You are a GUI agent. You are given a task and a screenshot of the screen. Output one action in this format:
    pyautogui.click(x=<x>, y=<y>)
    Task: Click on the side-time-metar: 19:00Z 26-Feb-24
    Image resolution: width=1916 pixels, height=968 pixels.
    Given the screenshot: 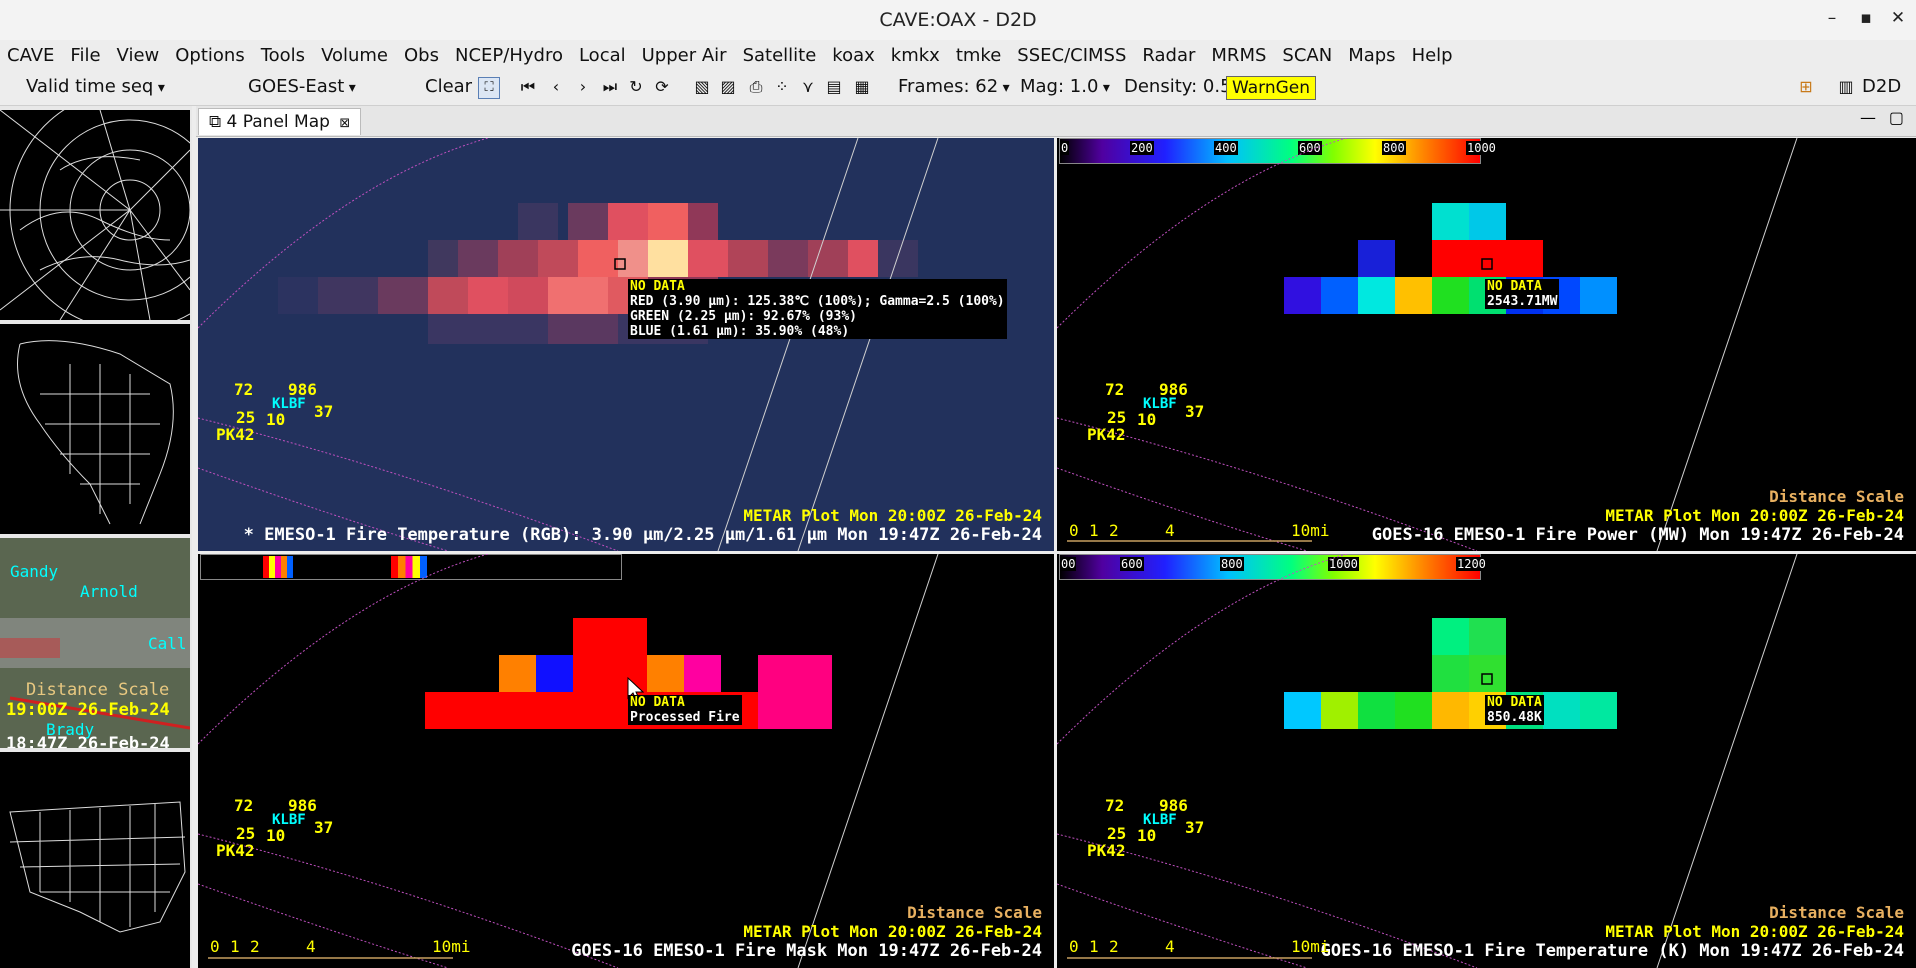 What is the action you would take?
    pyautogui.click(x=88, y=710)
    